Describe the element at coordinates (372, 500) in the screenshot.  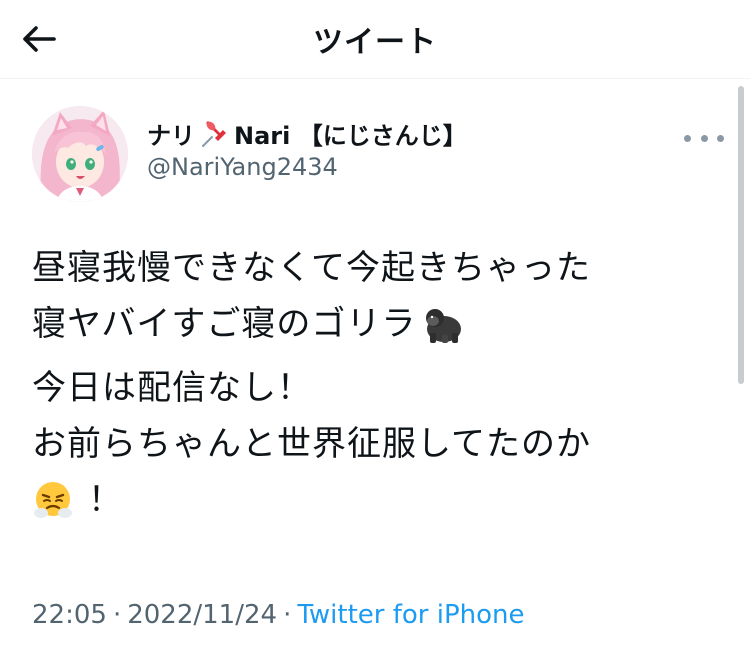
I see `tweet-line: ！` at that location.